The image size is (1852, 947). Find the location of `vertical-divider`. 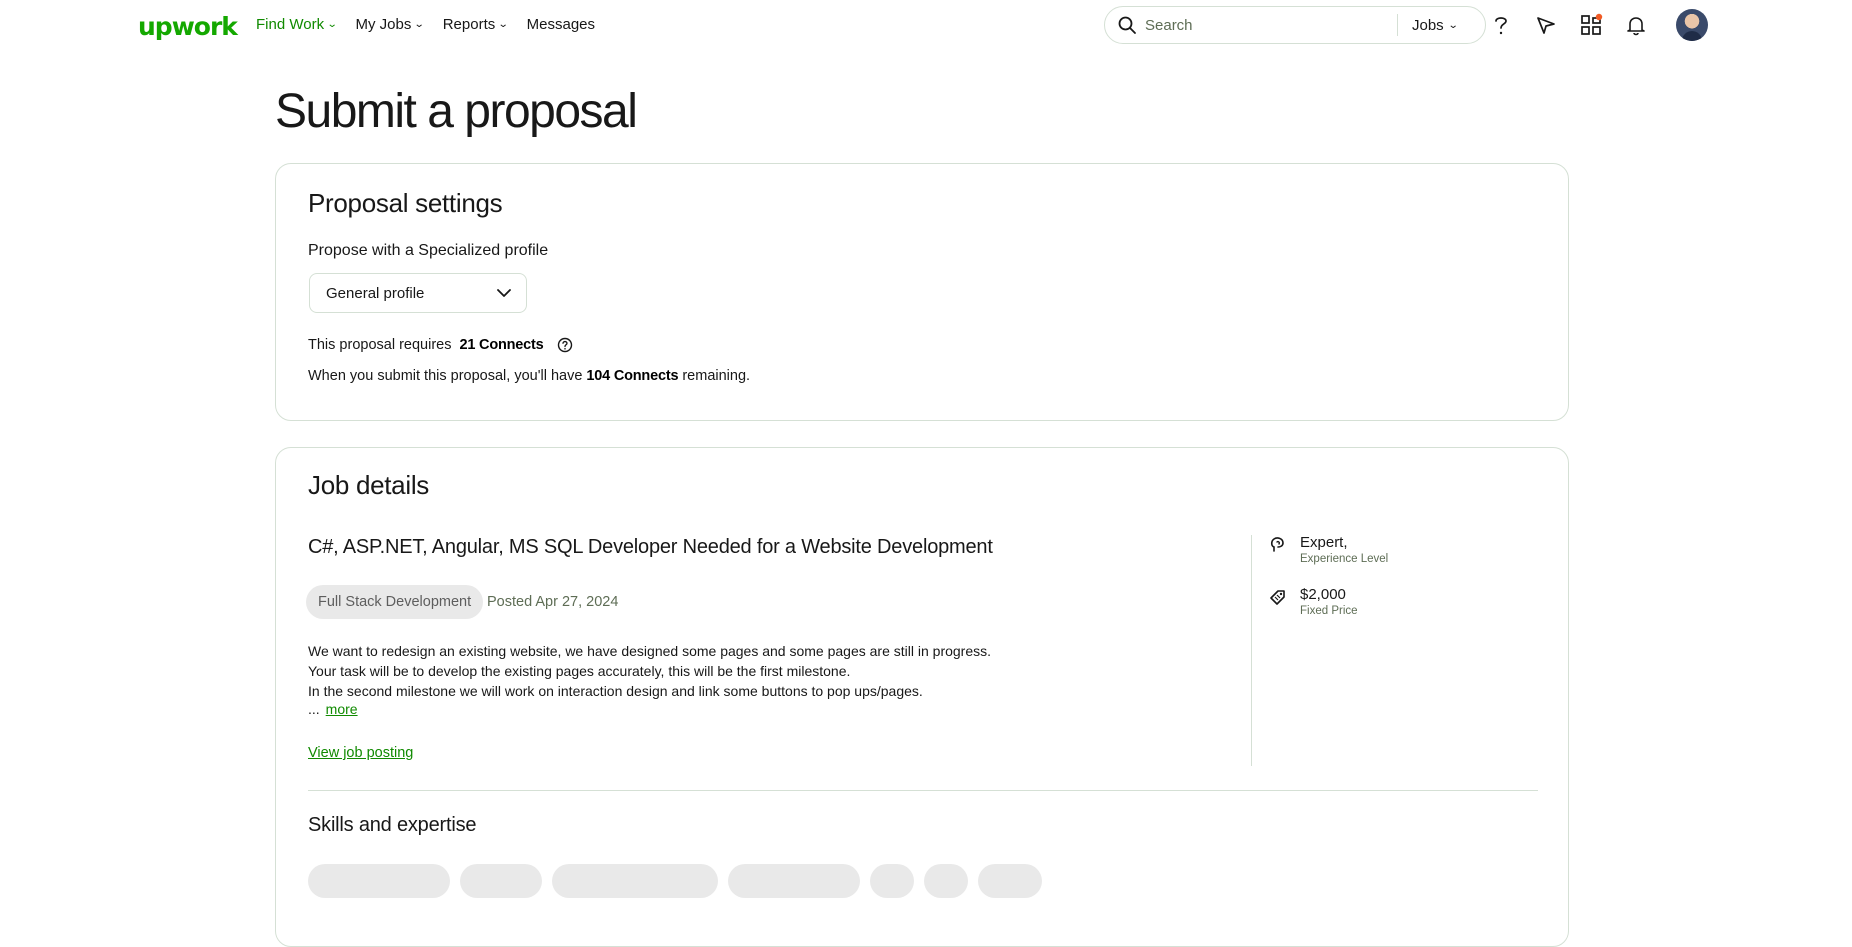

vertical-divider is located at coordinates (1251, 650).